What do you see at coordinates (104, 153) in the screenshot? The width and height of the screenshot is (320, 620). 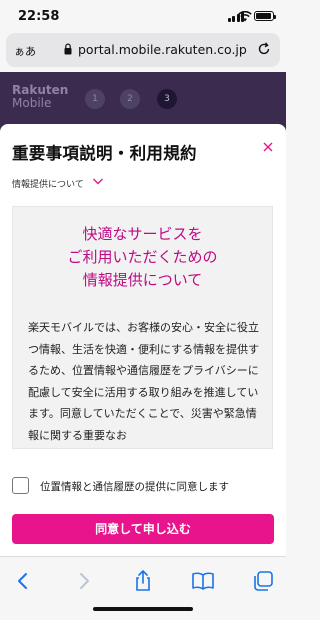 I see `modal-title: 重要事項説明・利用規約` at bounding box center [104, 153].